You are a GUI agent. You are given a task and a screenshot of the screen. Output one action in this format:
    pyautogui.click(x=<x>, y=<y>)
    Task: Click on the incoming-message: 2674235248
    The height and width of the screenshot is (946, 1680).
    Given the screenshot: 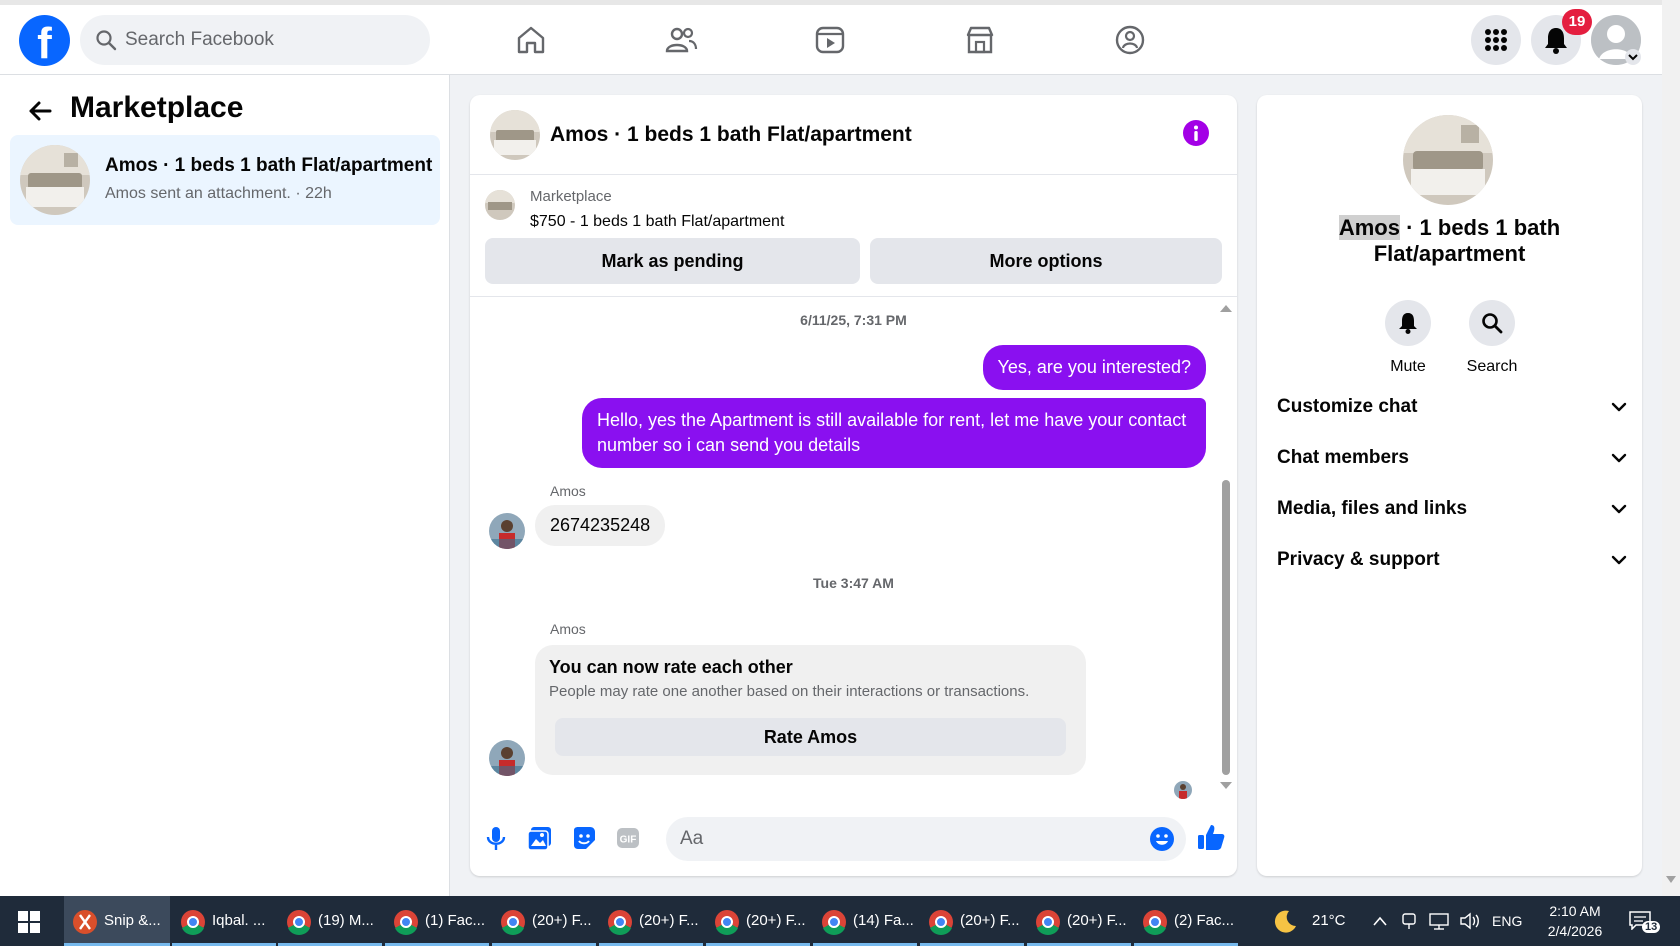 What is the action you would take?
    pyautogui.click(x=600, y=525)
    